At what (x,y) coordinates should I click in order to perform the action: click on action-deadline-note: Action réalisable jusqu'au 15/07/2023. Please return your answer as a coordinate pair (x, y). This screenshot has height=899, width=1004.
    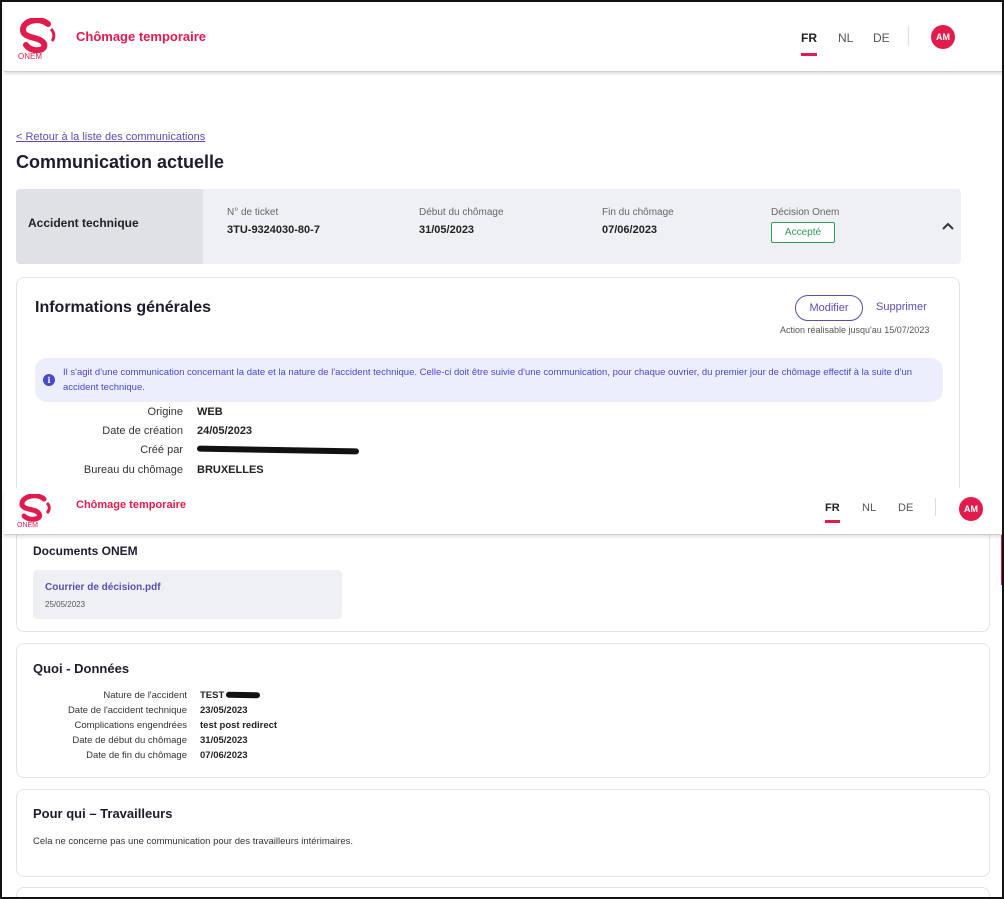
    Looking at the image, I should click on (855, 330).